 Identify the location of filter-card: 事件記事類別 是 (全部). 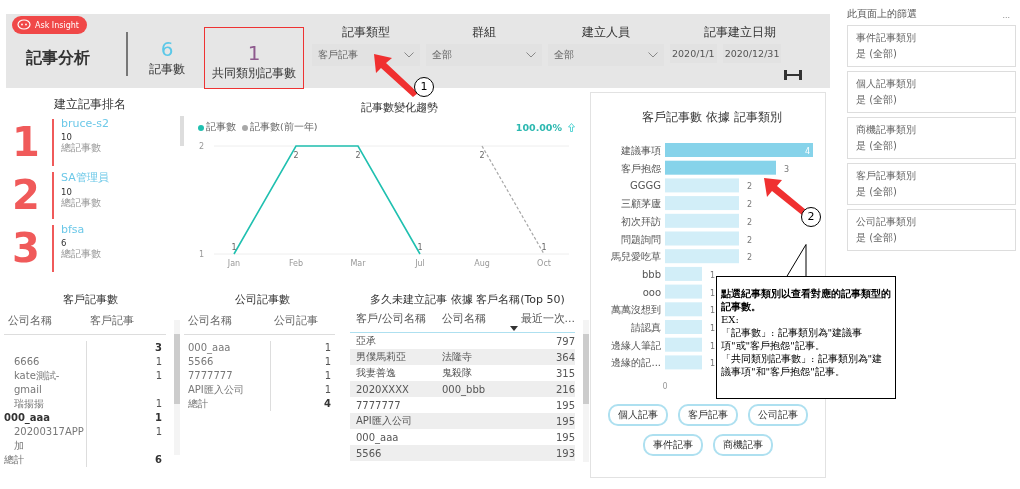
(931, 46).